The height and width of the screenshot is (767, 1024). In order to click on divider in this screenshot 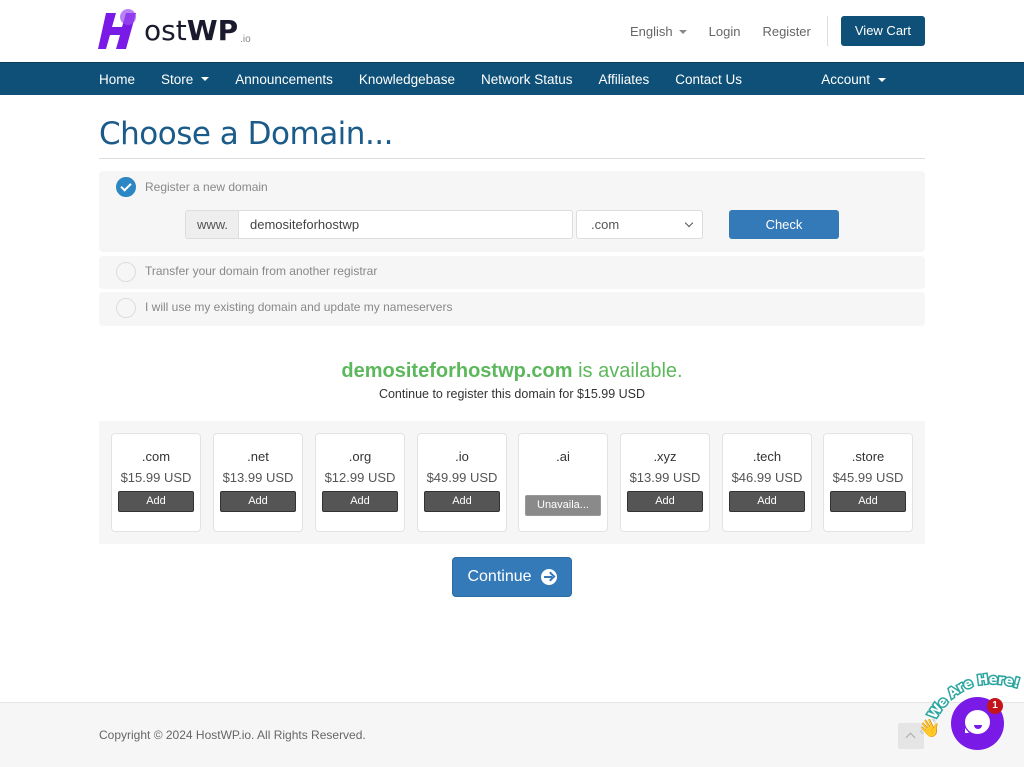, I will do `click(827, 31)`.